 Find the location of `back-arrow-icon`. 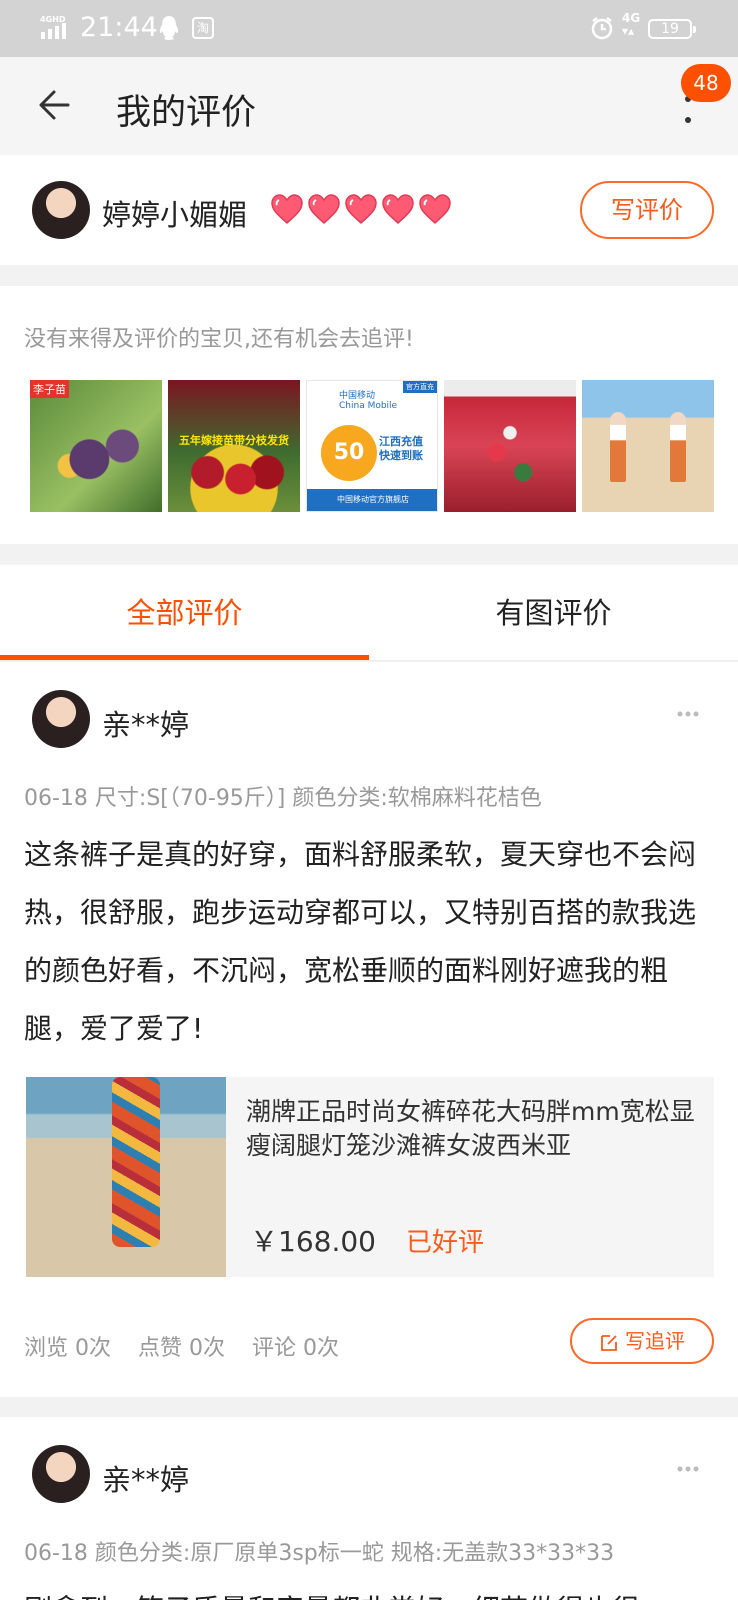

back-arrow-icon is located at coordinates (56, 105).